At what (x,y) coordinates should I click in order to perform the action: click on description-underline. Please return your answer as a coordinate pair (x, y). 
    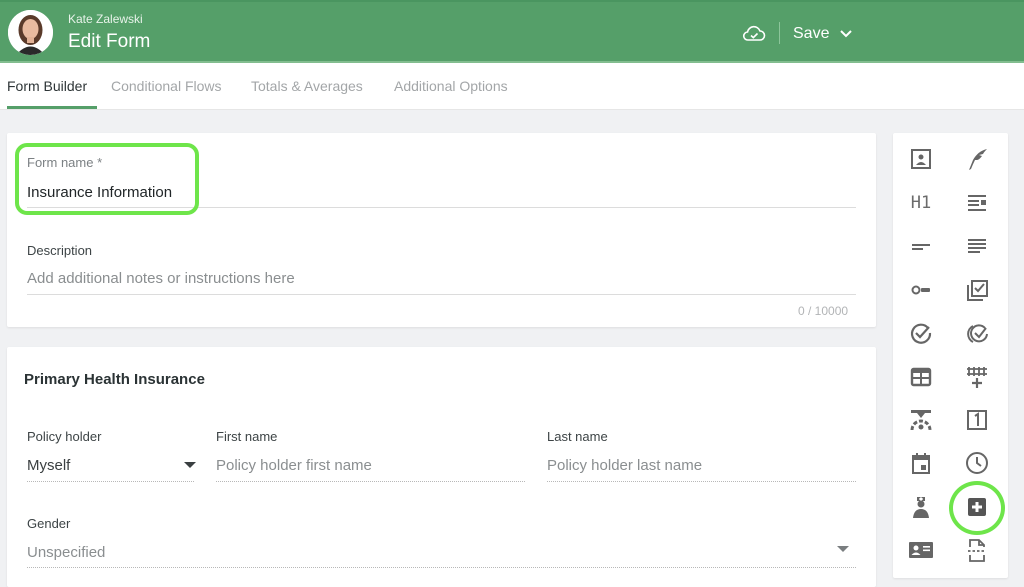
    Looking at the image, I should click on (441, 294).